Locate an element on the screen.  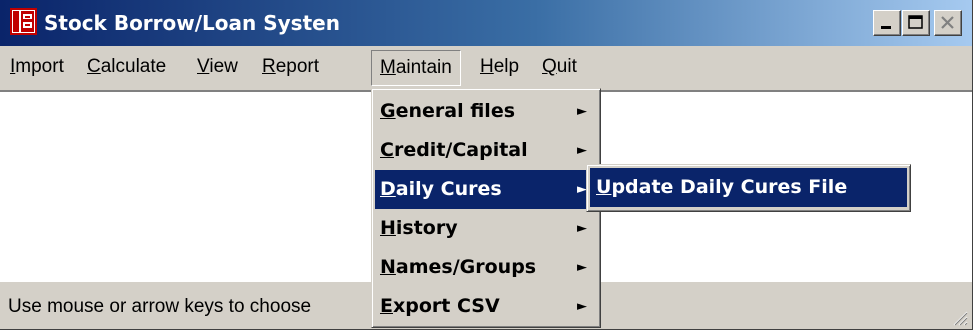
close-icon is located at coordinates (947, 22).